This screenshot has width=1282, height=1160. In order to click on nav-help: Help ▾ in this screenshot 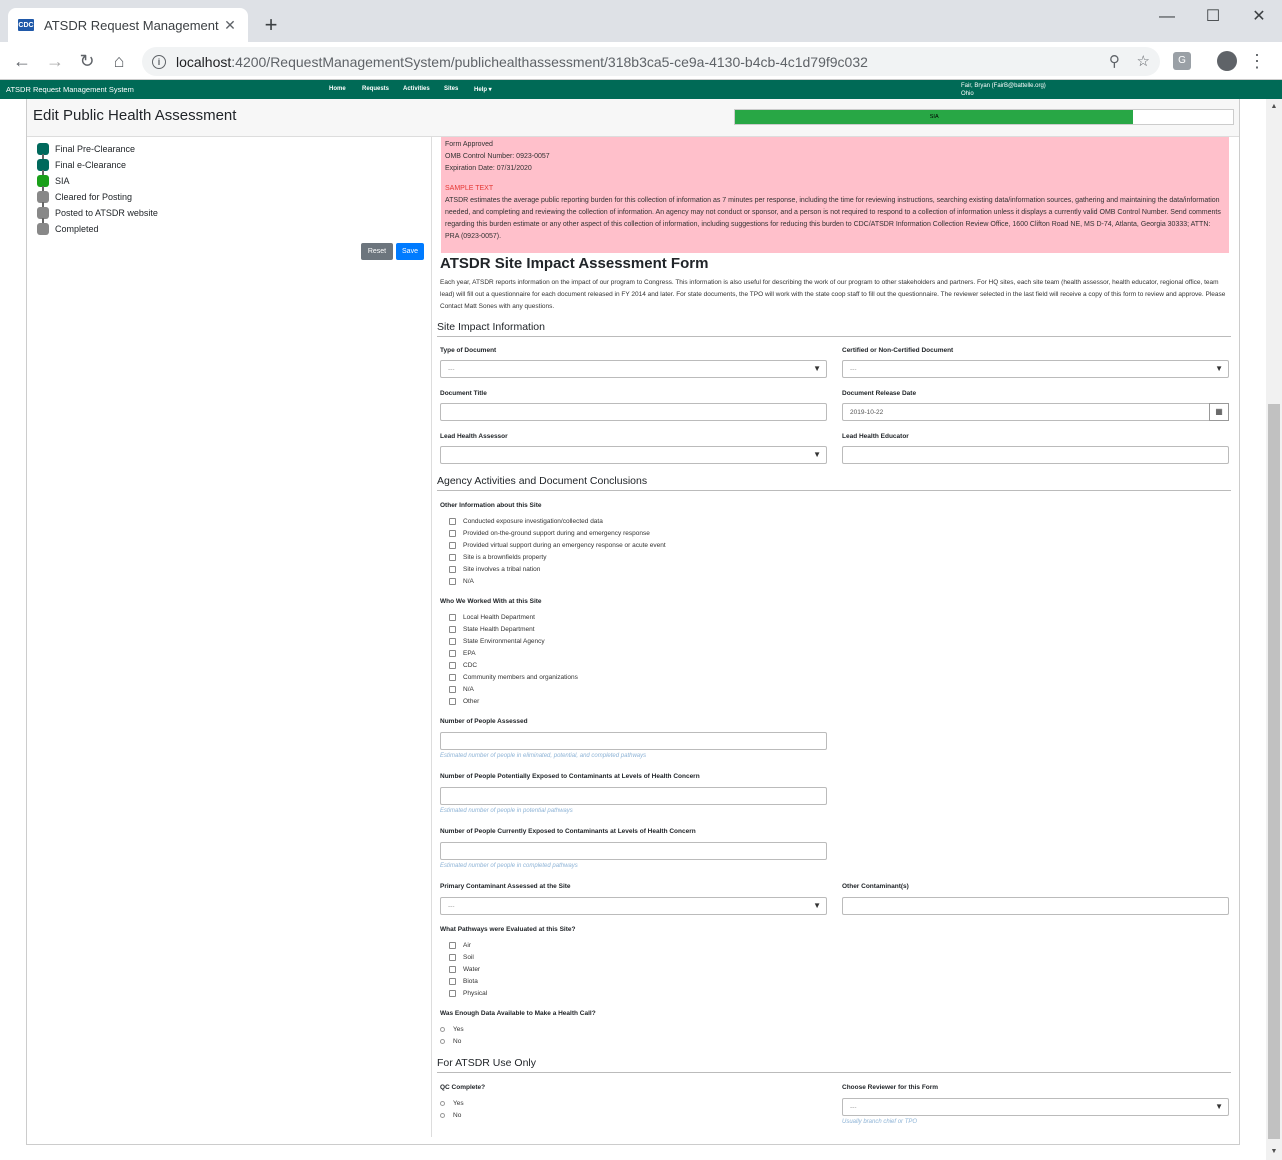, I will do `click(483, 89)`.